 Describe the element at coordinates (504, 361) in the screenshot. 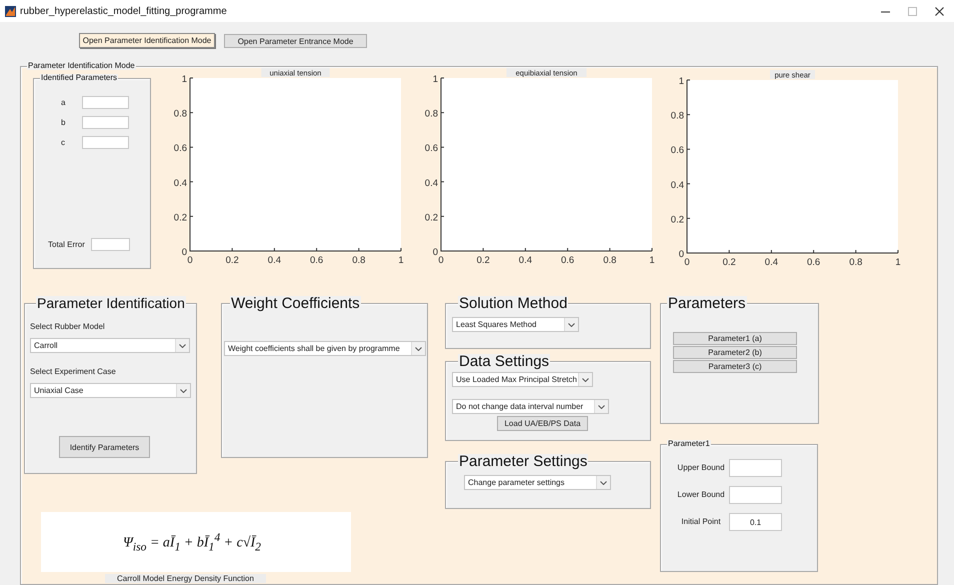

I see `panel-title: Data Settings` at that location.